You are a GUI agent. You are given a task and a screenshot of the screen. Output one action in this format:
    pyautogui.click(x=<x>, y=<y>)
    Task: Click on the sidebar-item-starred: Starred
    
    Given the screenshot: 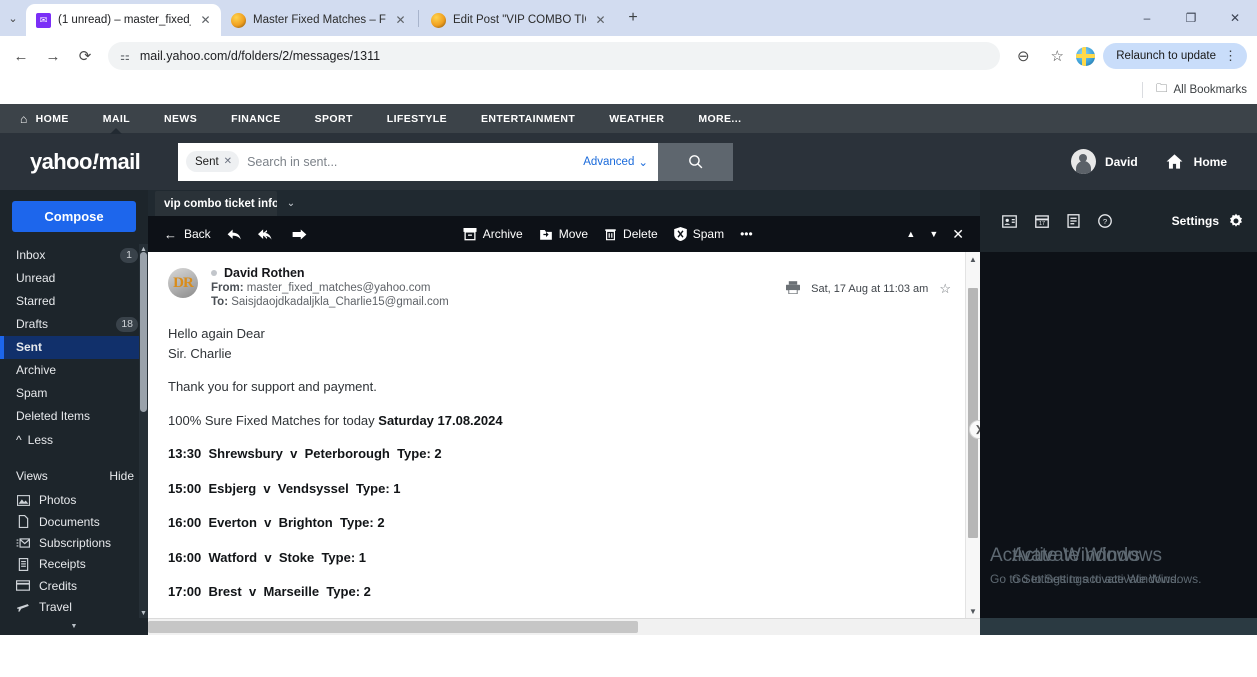 What is the action you would take?
    pyautogui.click(x=74, y=301)
    